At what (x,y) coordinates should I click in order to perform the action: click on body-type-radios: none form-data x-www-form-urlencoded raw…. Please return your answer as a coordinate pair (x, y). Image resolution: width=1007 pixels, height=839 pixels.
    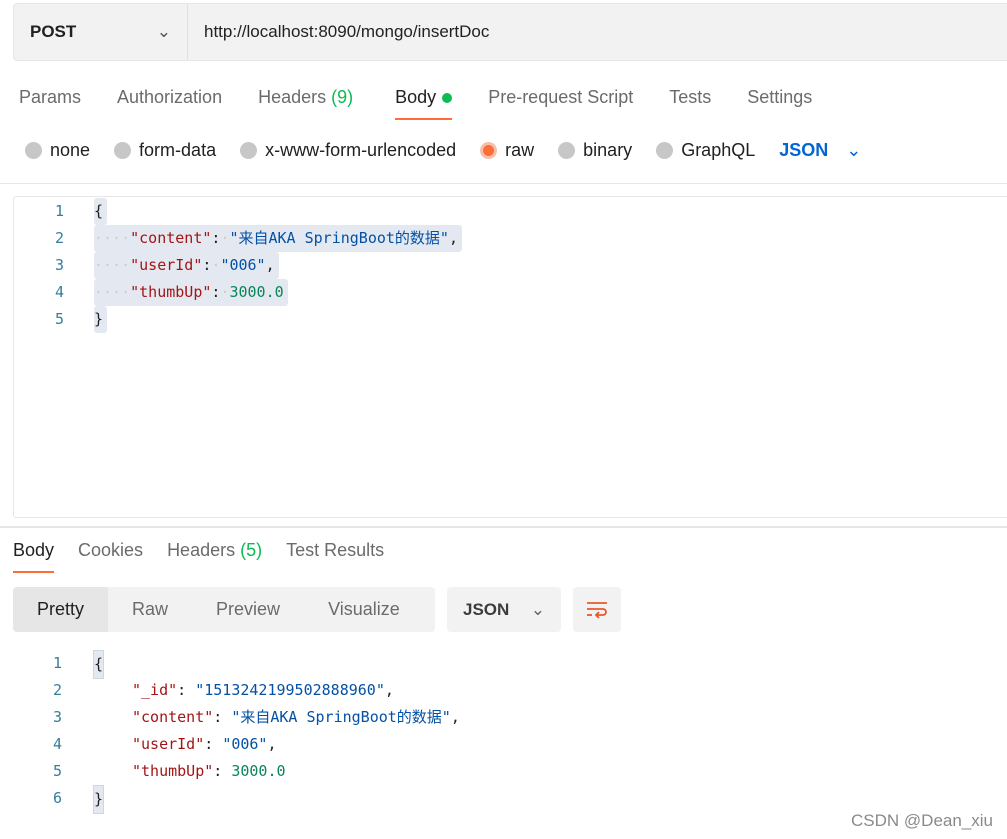
    Looking at the image, I should click on (443, 150).